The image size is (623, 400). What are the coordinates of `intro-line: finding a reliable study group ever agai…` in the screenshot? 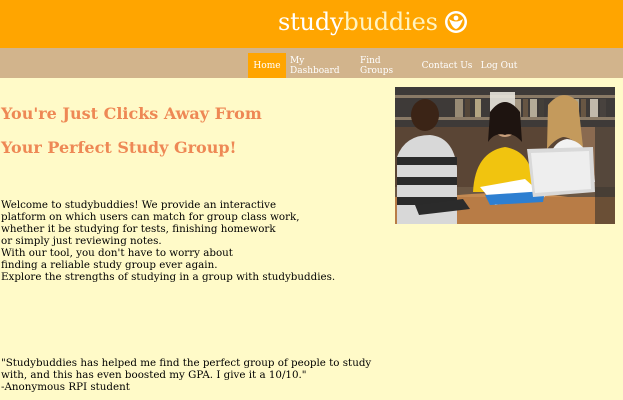 It's located at (109, 265).